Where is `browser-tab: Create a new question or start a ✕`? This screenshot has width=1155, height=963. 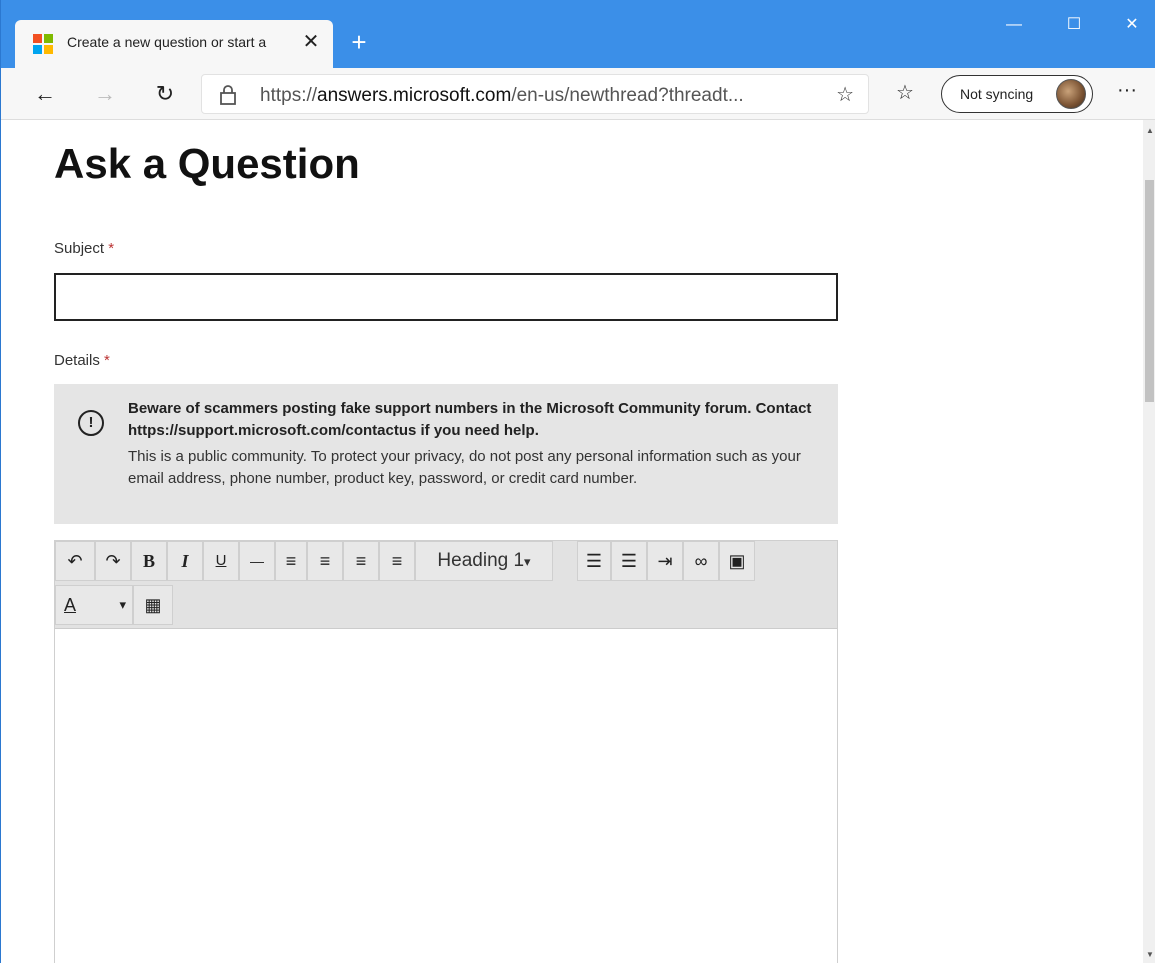
browser-tab: Create a new question or start a ✕ is located at coordinates (174, 44).